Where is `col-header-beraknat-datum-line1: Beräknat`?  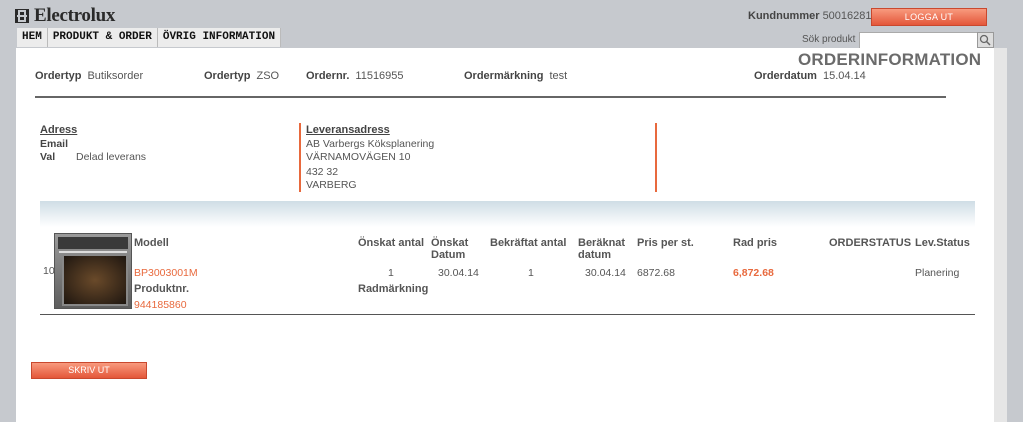 col-header-beraknat-datum-line1: Beräknat is located at coordinates (602, 243).